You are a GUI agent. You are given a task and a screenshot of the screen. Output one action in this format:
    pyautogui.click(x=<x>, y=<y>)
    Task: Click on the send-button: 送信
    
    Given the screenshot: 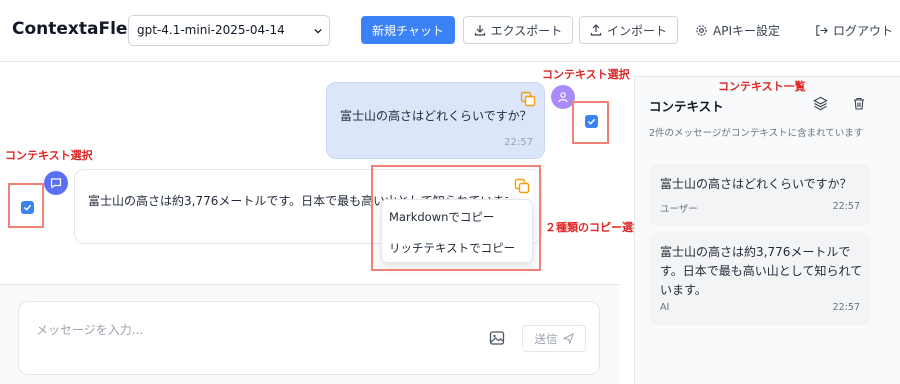 What is the action you would take?
    pyautogui.click(x=554, y=338)
    